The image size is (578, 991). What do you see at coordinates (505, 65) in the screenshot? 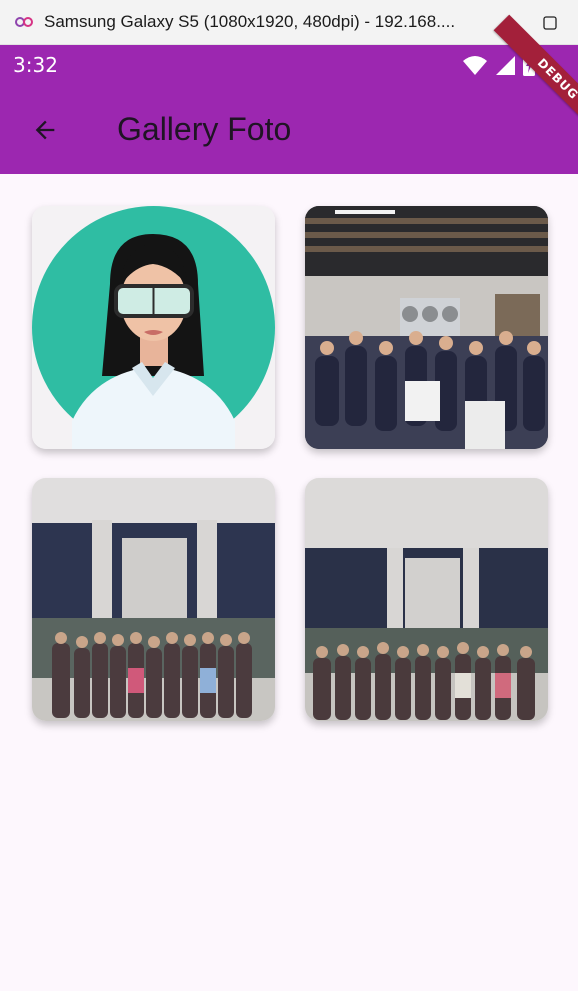
I see `signal-icon` at bounding box center [505, 65].